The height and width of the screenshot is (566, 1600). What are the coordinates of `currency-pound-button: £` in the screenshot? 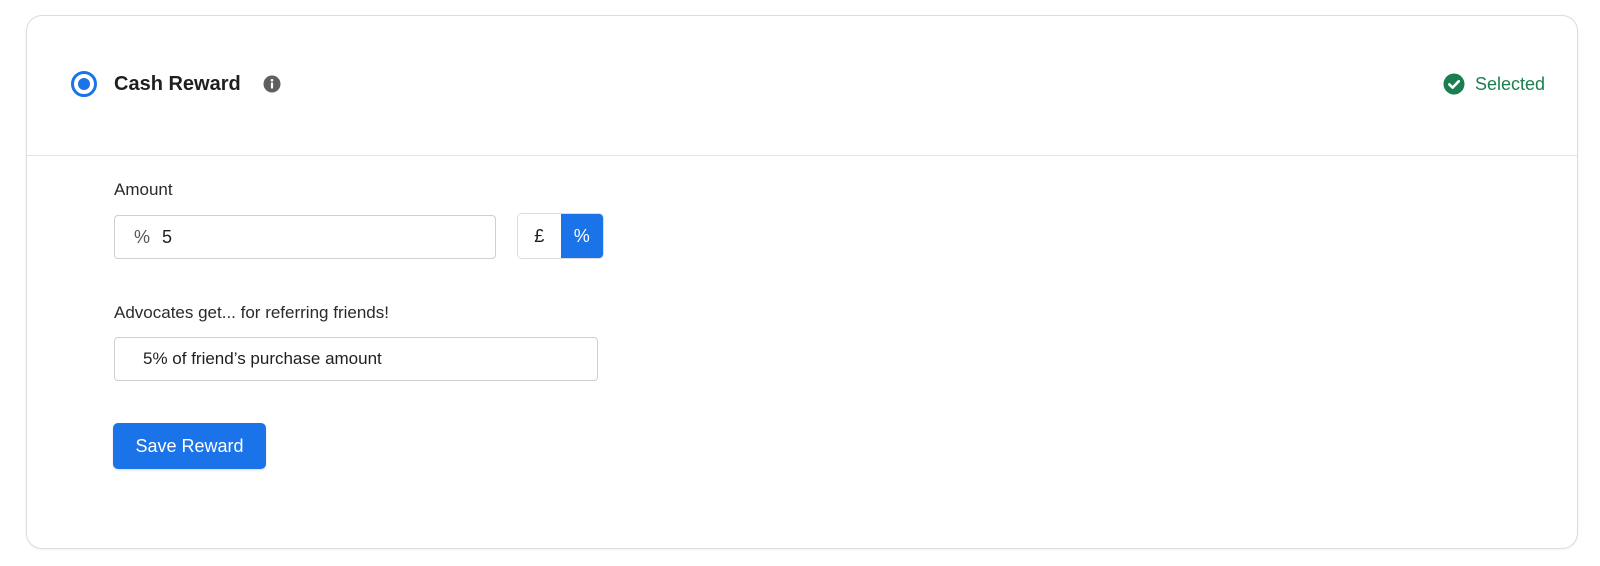 It's located at (539, 236).